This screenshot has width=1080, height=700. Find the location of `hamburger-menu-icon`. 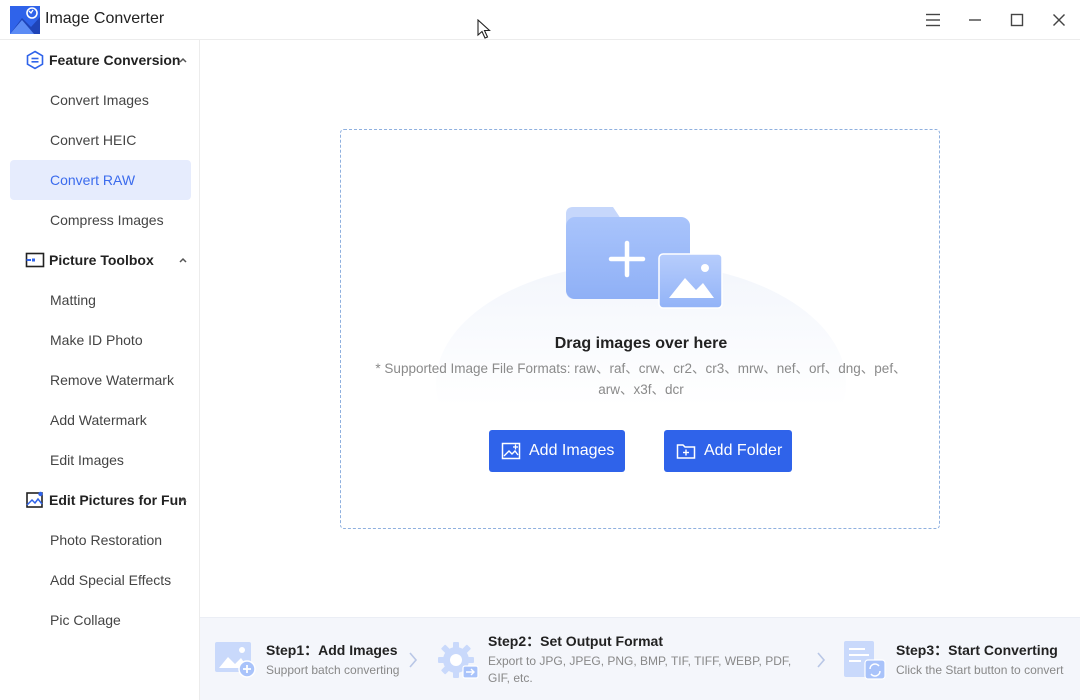

hamburger-menu-icon is located at coordinates (933, 20).